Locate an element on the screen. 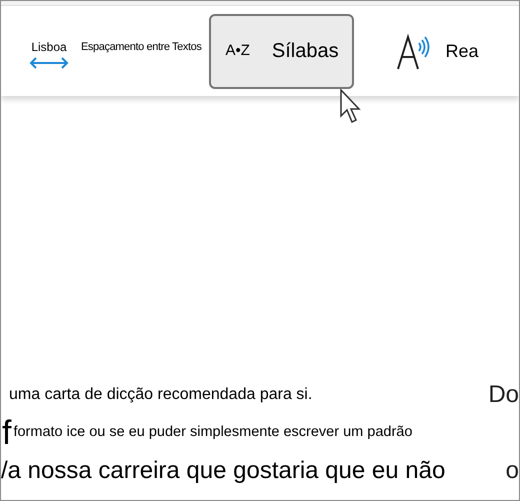 The image size is (520, 501). document-line: /a nossa carreira que gostaria que eu não is located at coordinates (223, 471).